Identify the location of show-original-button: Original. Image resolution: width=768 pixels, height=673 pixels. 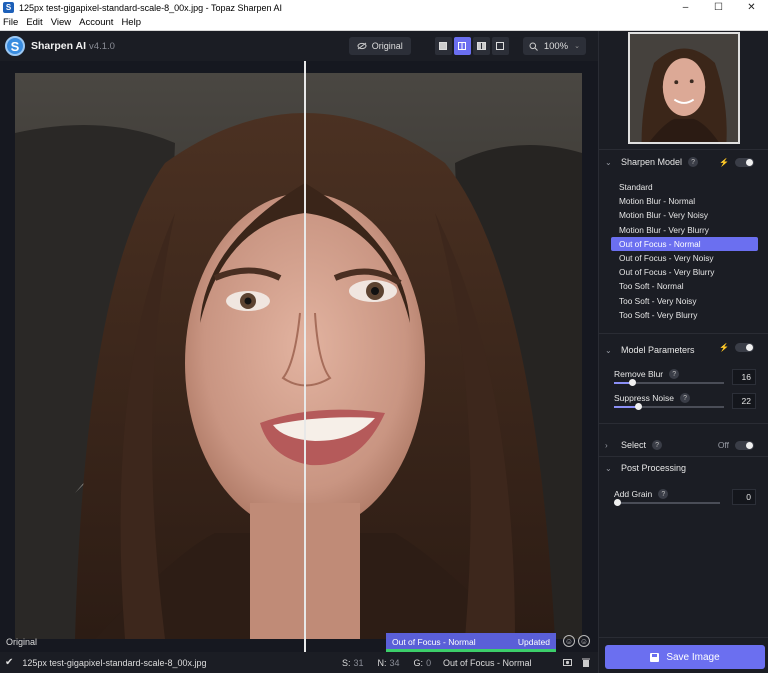
(379, 46).